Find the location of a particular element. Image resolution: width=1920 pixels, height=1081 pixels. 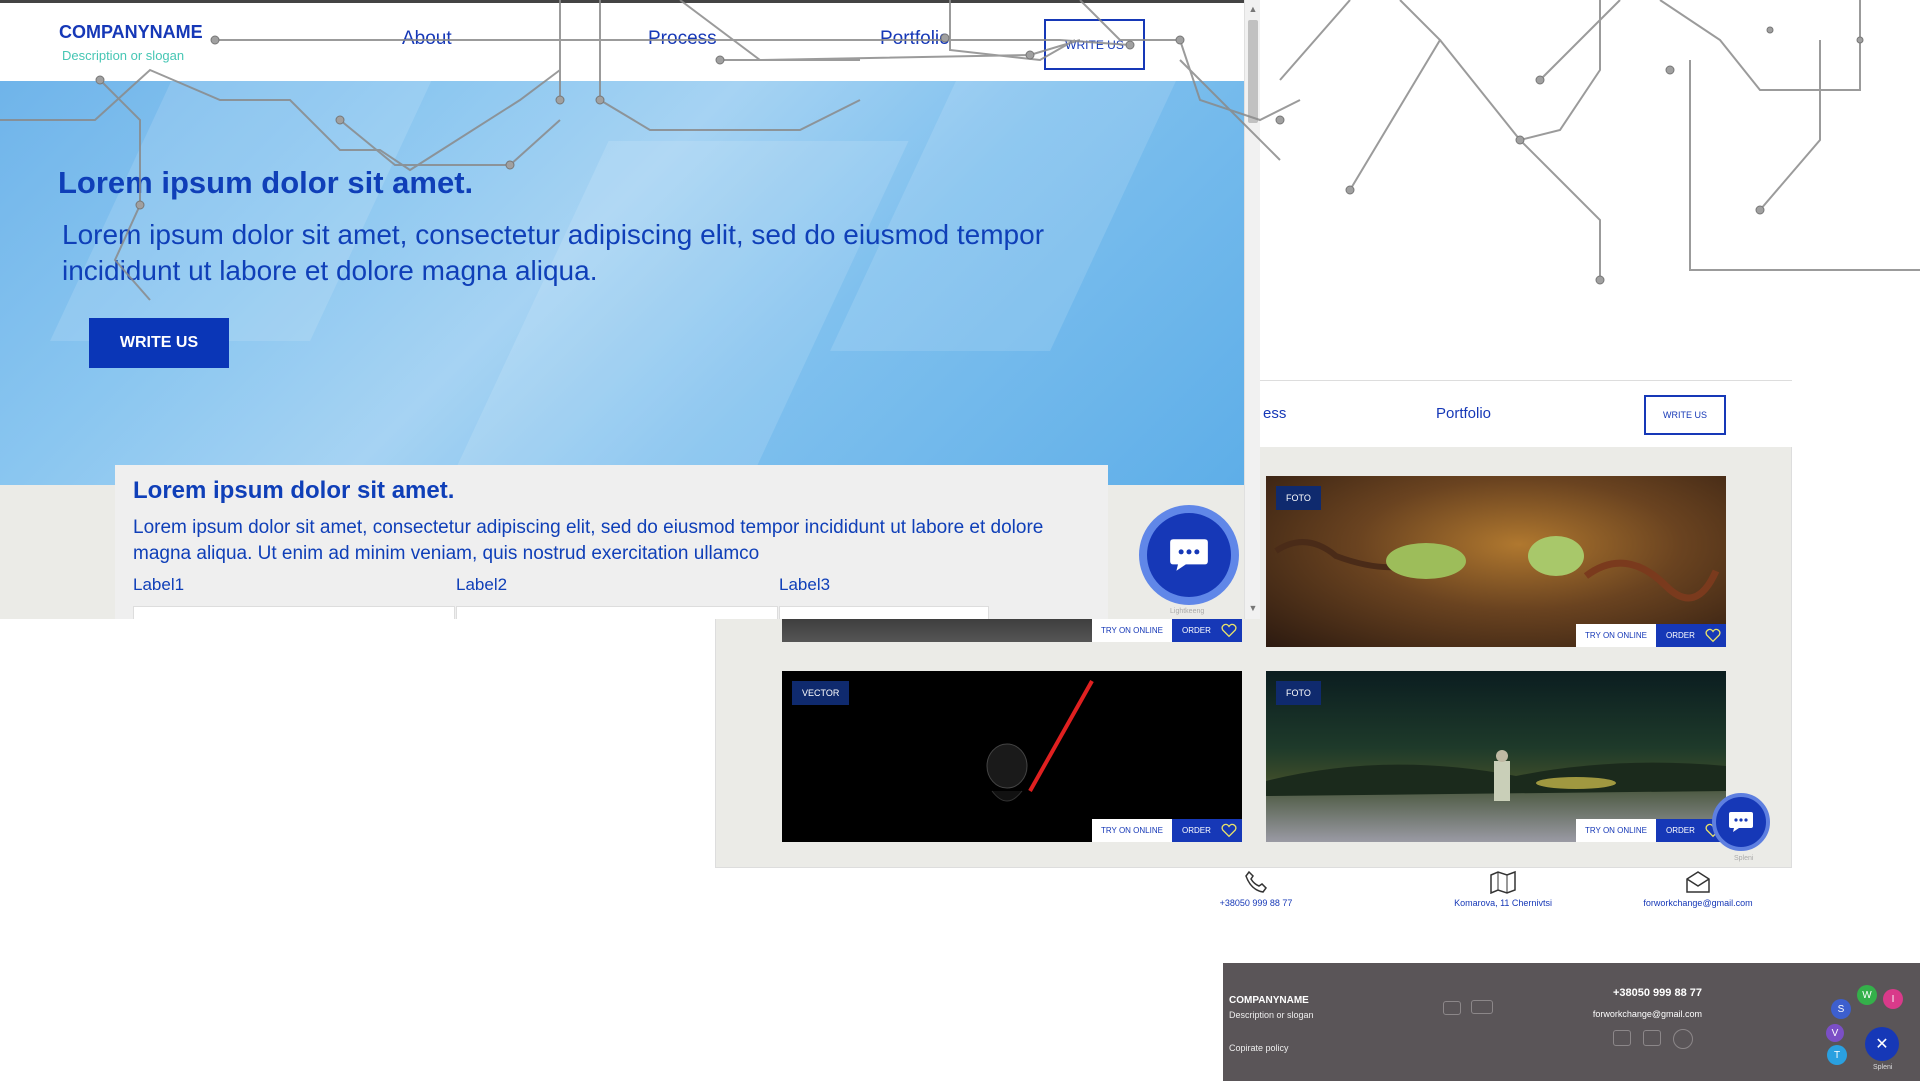

vector-illustration is located at coordinates (1040, 741).